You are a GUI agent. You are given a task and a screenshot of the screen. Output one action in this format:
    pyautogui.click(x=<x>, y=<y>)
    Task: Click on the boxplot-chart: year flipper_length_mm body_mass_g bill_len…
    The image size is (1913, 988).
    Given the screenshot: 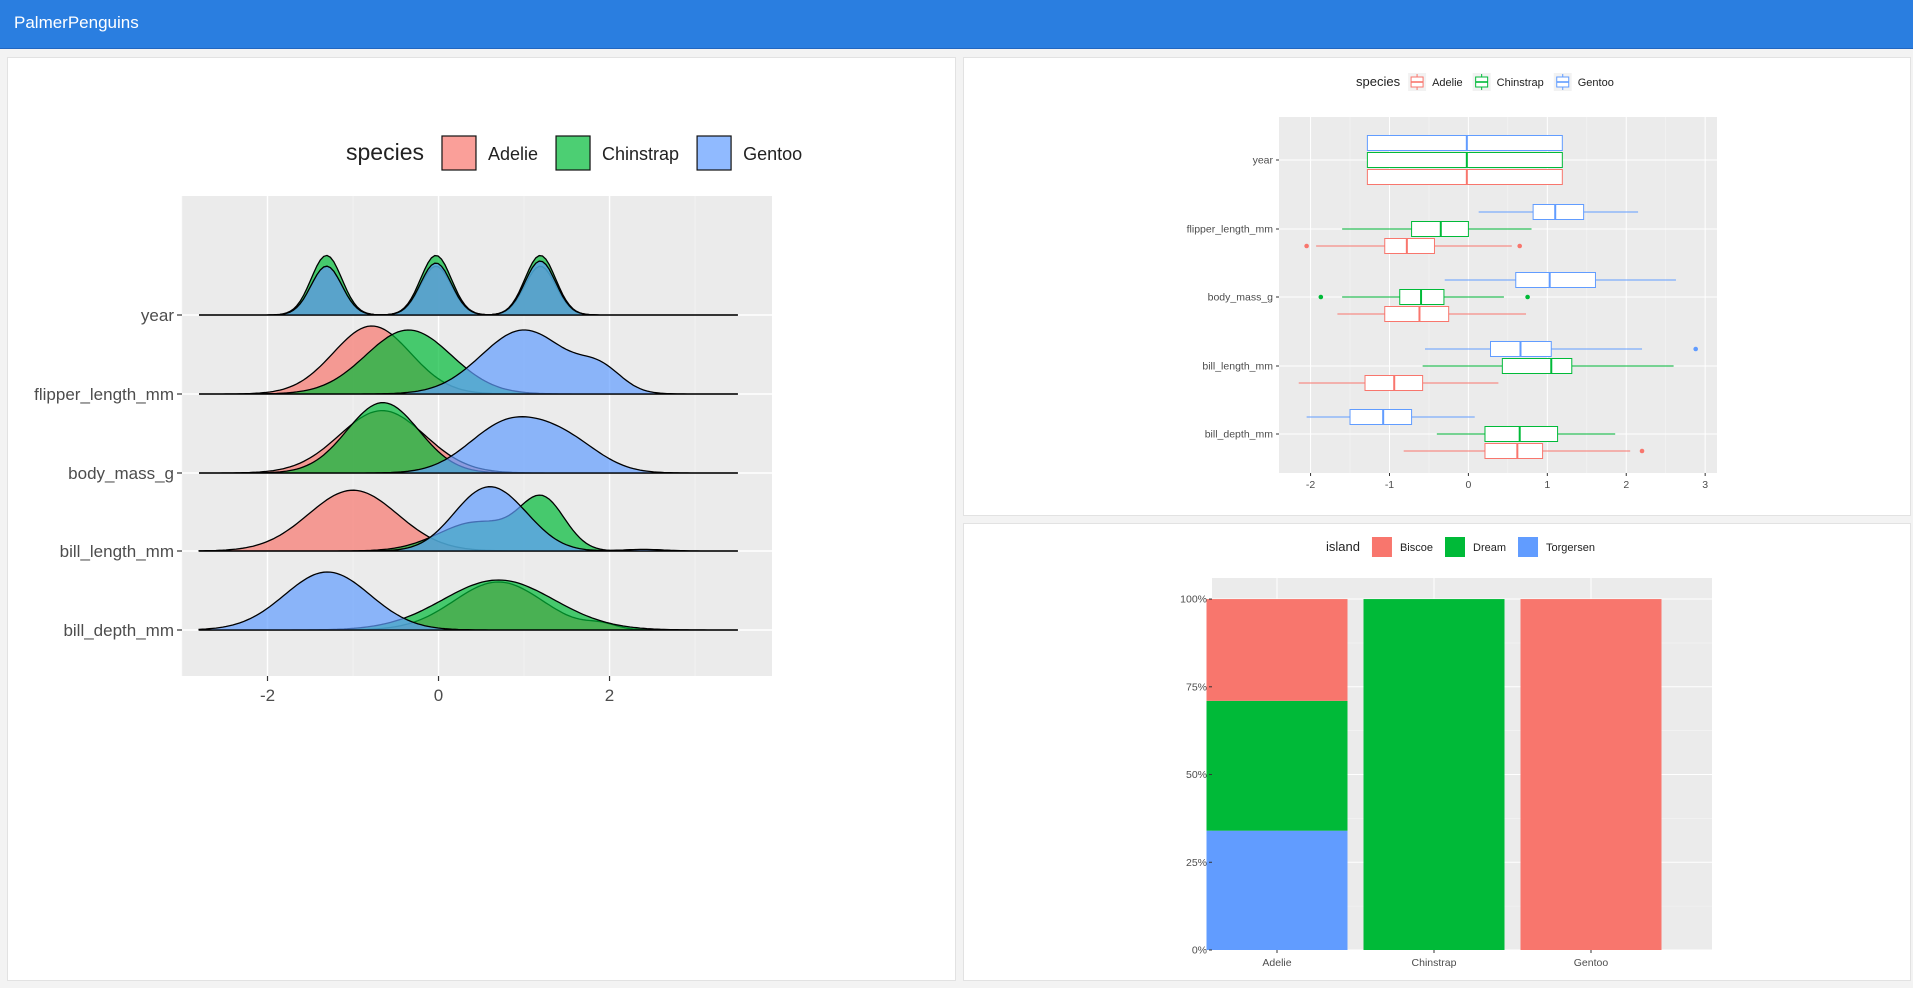 What is the action you would take?
    pyautogui.click(x=1452, y=282)
    